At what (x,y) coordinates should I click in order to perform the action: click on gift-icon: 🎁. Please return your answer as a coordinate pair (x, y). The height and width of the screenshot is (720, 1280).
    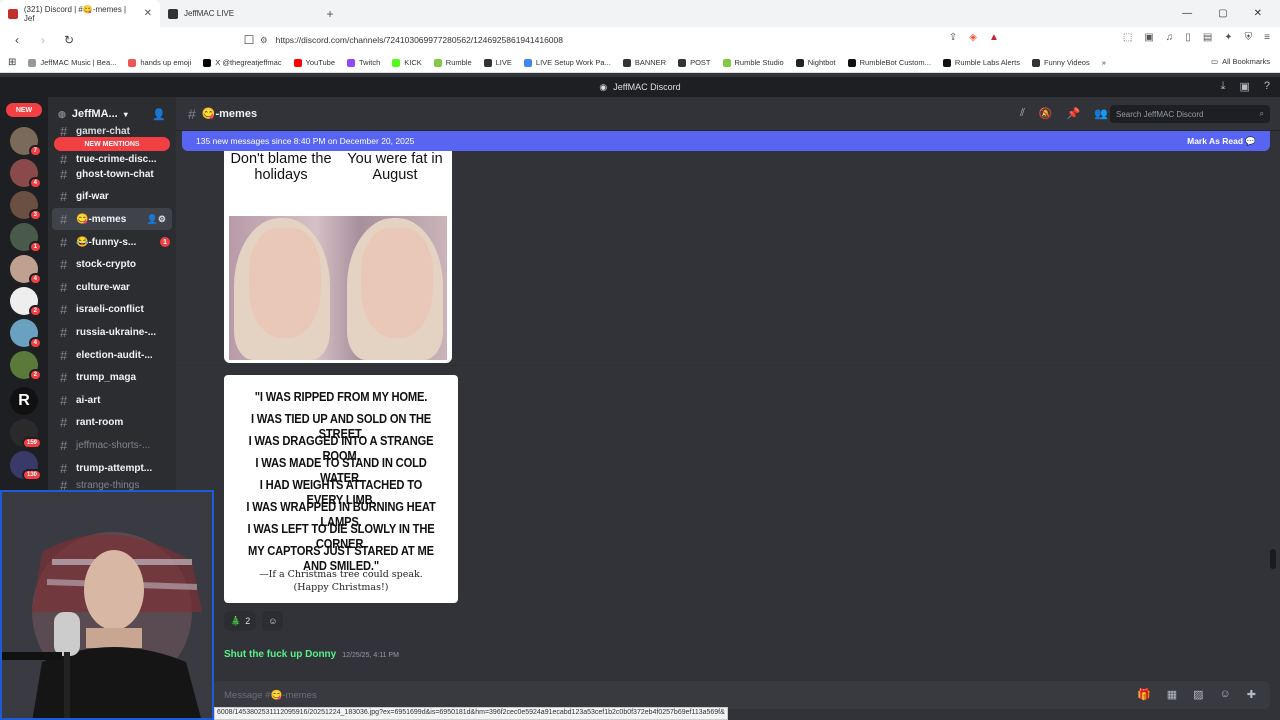
    Looking at the image, I should click on (1144, 694).